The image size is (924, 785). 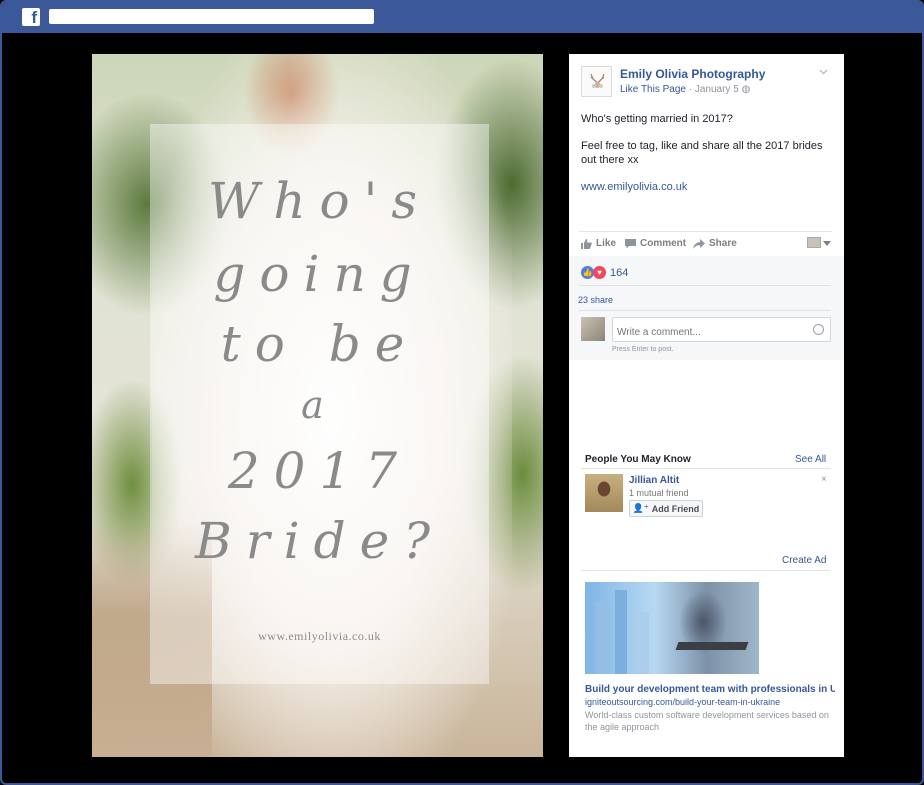 I want to click on overlay-url: www.emilyolivia.co.uk, so click(x=319, y=636).